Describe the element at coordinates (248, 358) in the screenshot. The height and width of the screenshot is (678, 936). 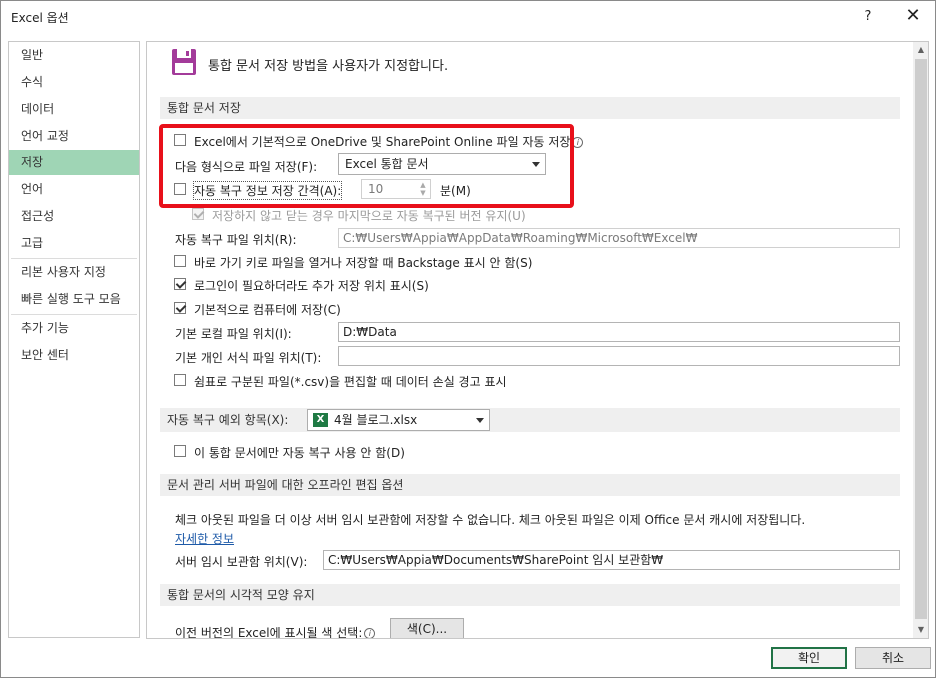
I see `default-template-location-label: 기본 개인 서식 파일 위치(T):` at that location.